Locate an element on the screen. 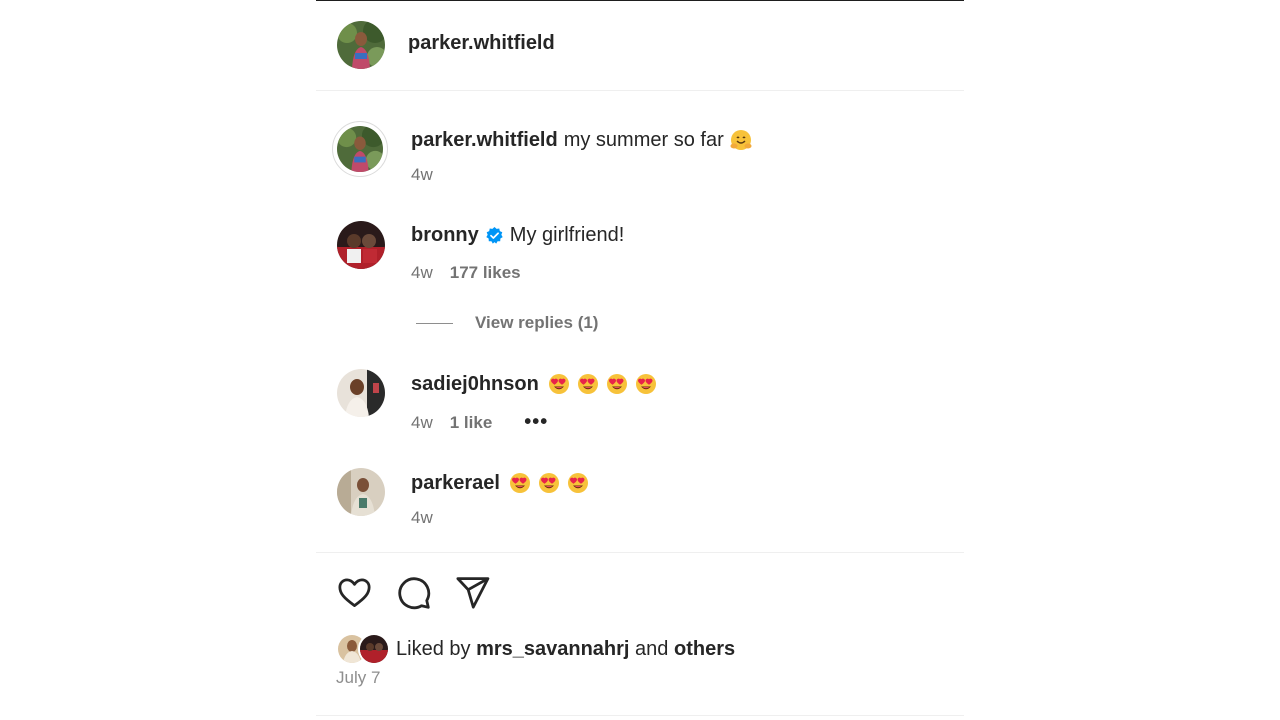 The image size is (1280, 720). comment-likes: 1 like is located at coordinates (471, 423).